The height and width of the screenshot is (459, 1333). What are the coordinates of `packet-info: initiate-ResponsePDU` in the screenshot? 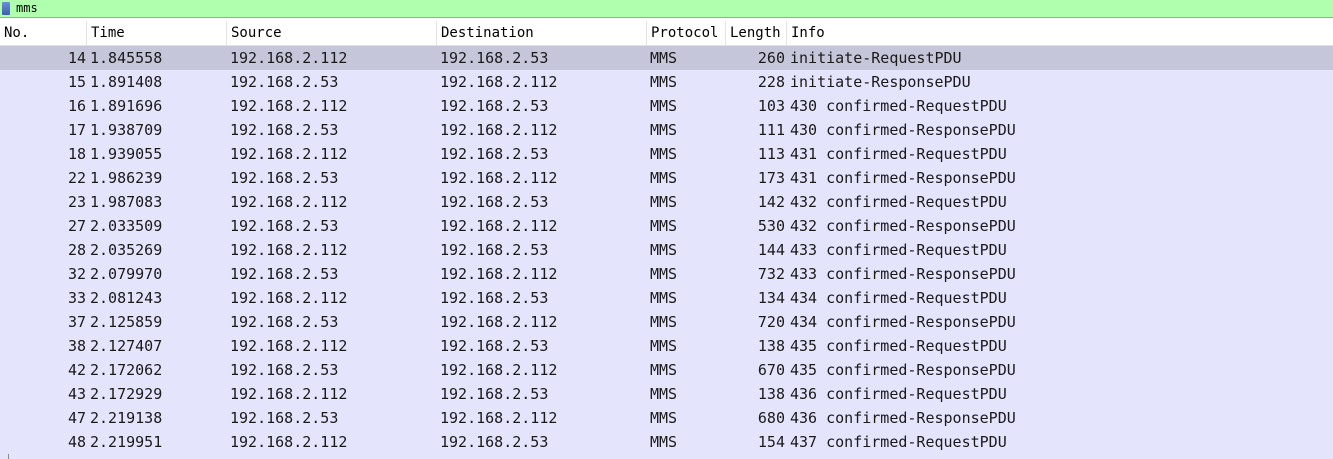 It's located at (880, 82).